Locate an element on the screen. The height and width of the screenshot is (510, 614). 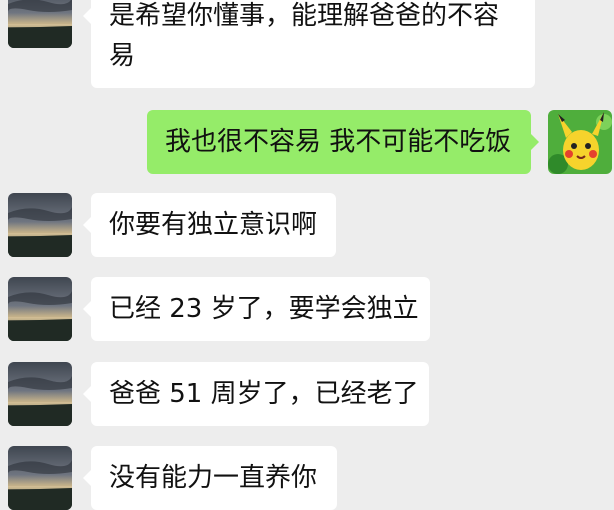
message-text: 爸爸 51 周岁了，已经老了 is located at coordinates (264, 394).